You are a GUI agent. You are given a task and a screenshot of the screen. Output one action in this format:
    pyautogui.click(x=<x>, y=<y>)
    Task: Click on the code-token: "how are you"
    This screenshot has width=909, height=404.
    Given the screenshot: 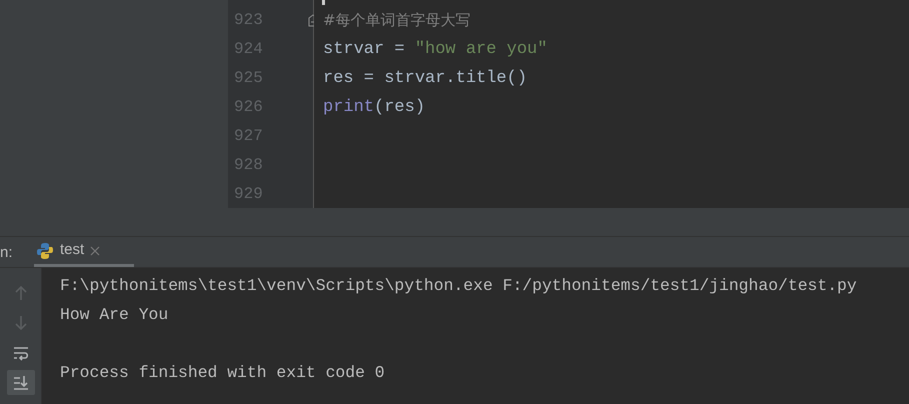 What is the action you would take?
    pyautogui.click(x=481, y=50)
    